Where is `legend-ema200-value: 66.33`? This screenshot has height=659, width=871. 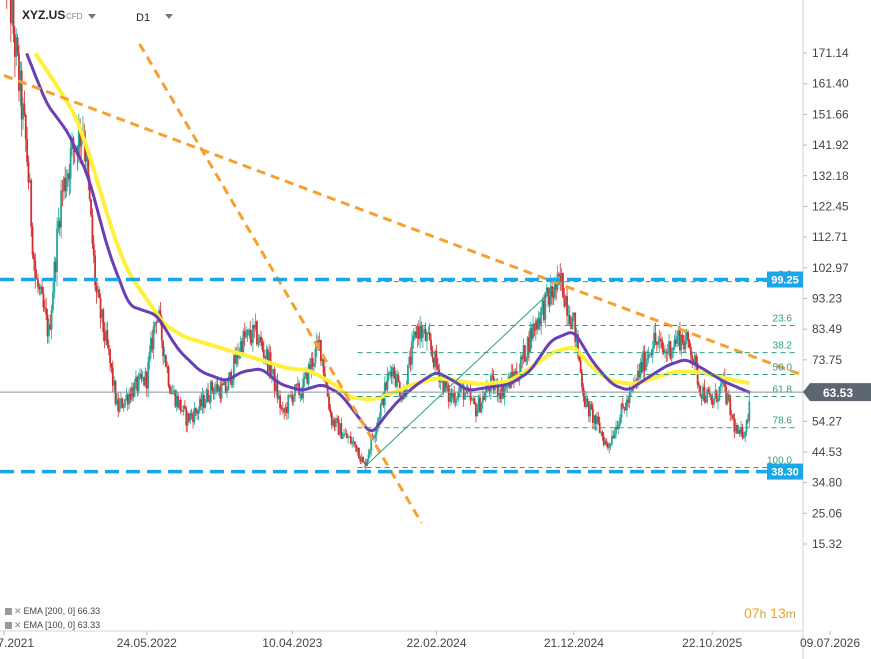 legend-ema200-value: 66.33 is located at coordinates (89, 611).